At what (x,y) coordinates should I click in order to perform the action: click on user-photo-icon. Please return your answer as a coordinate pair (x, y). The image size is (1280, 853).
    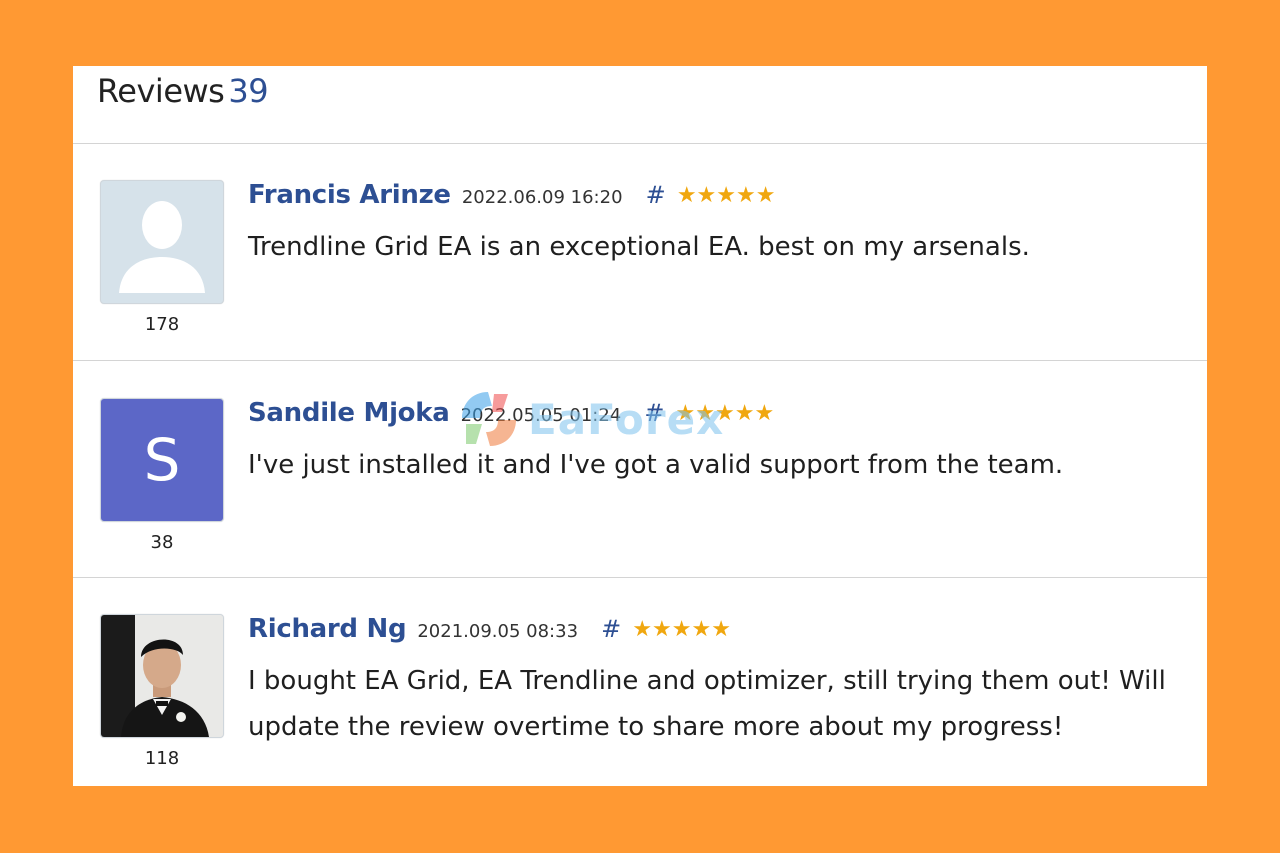
    Looking at the image, I should click on (162, 676).